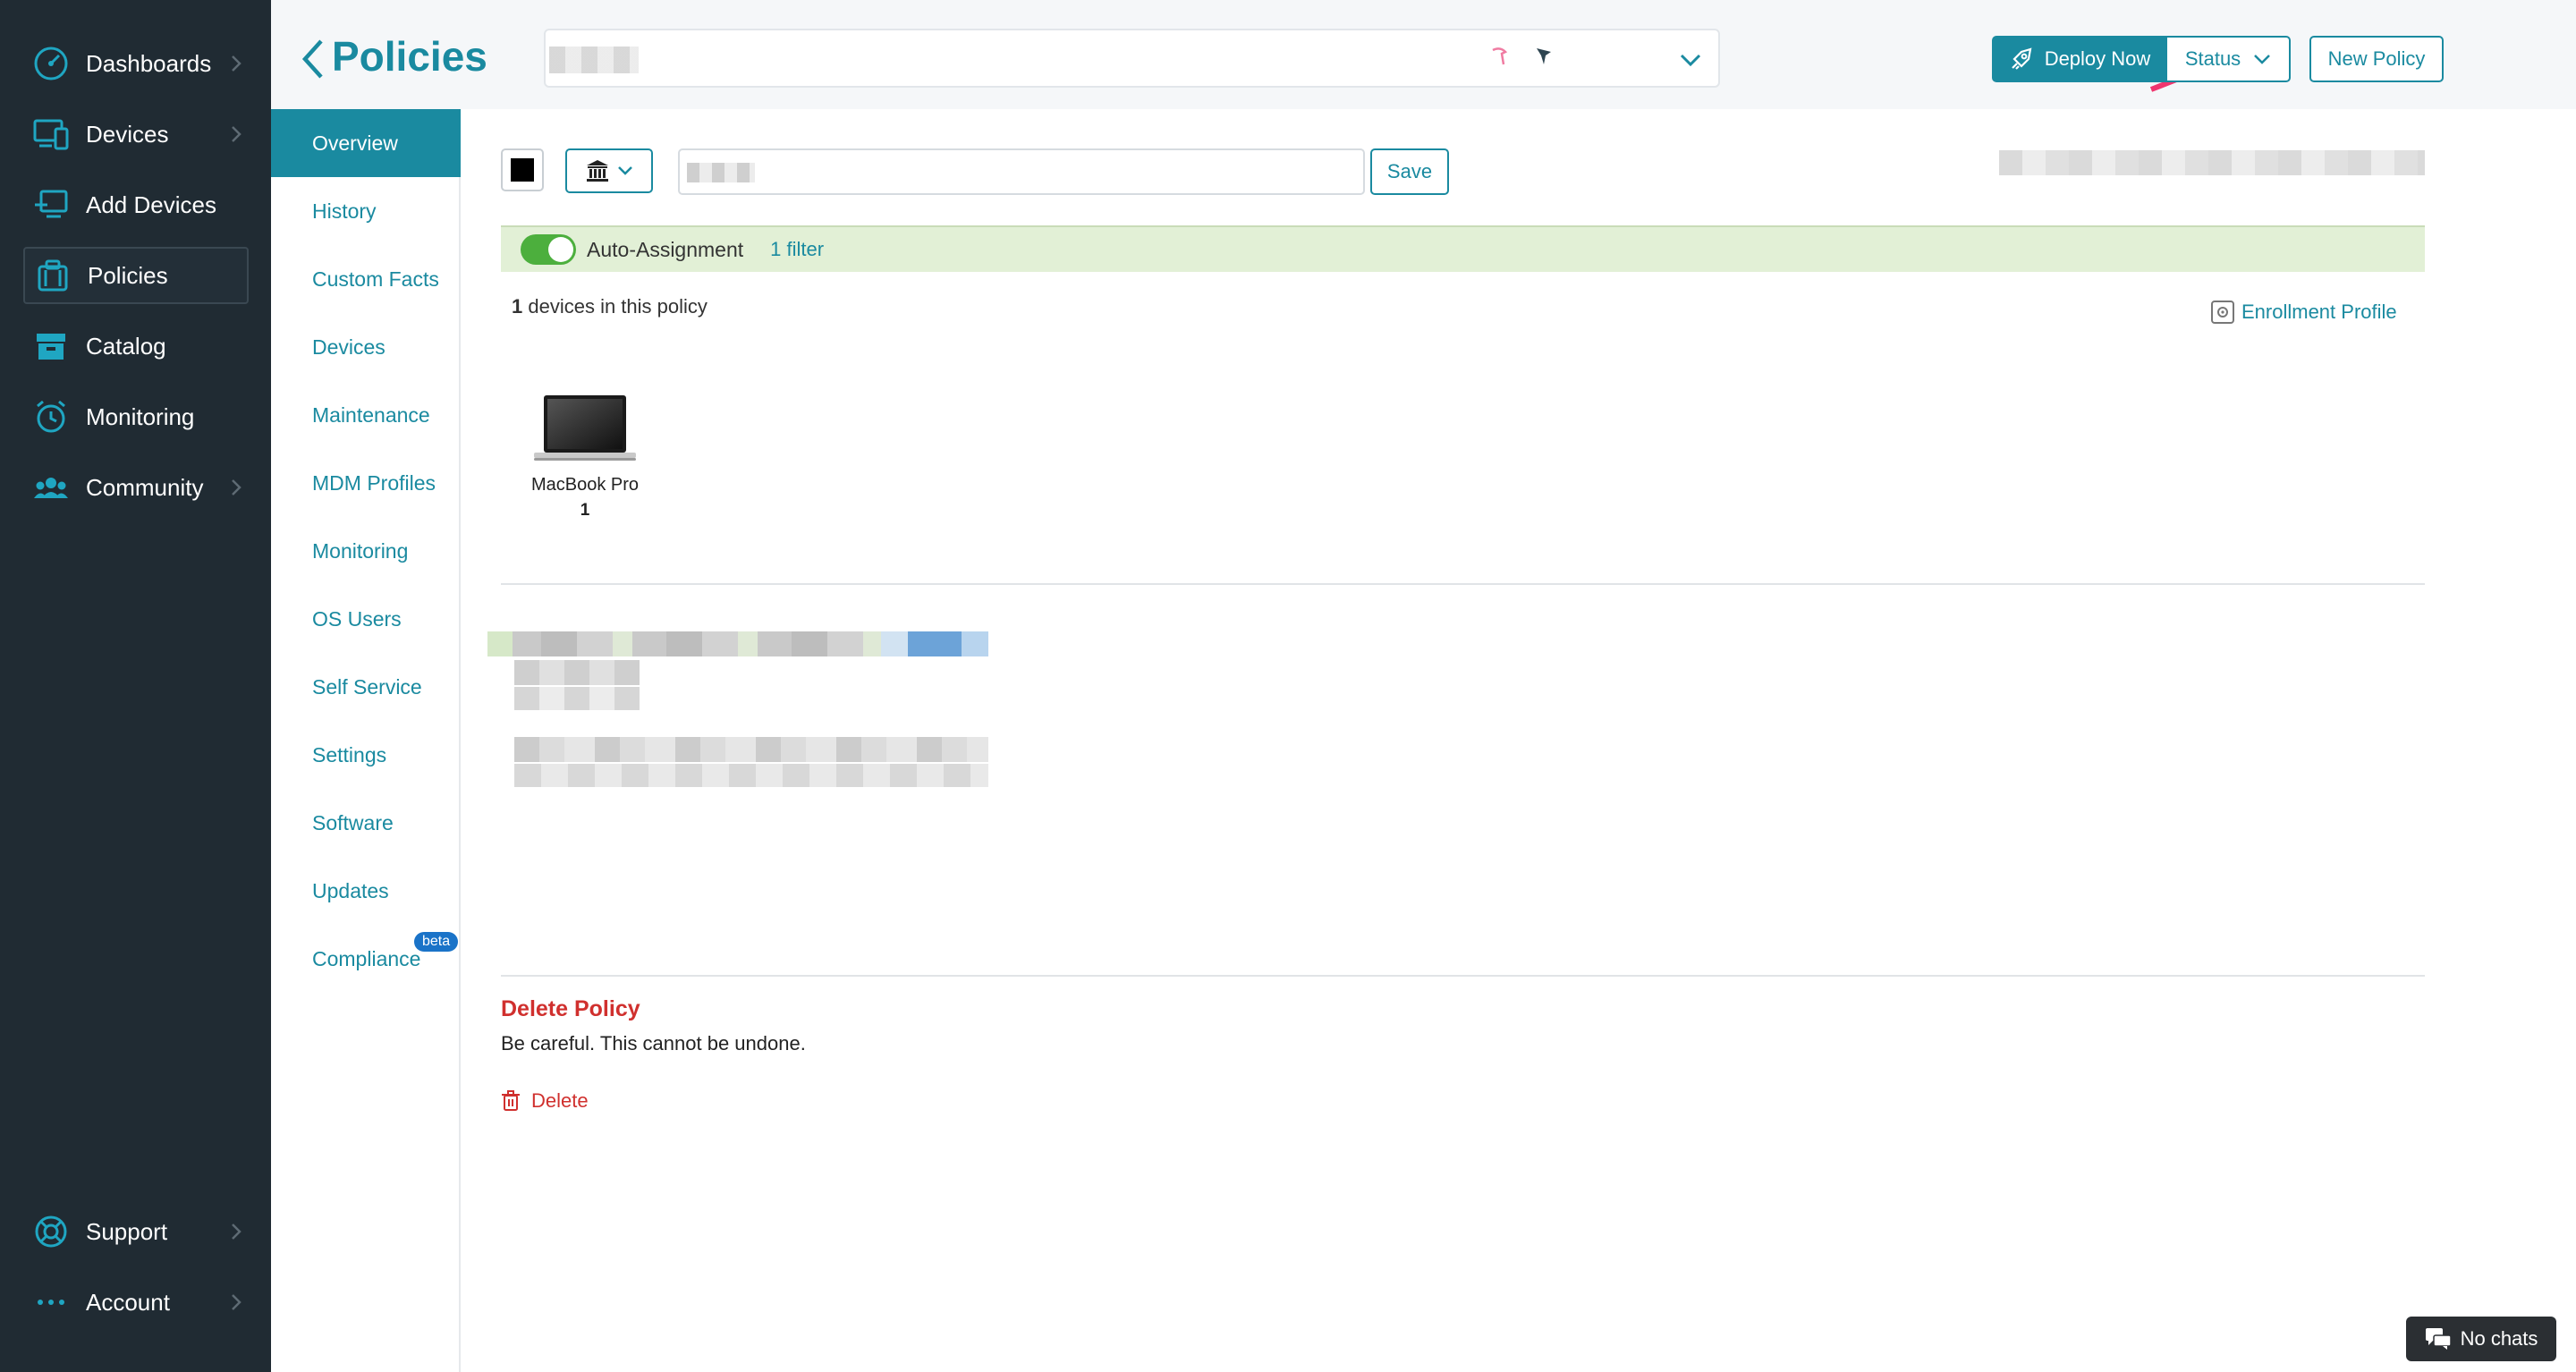 The image size is (2576, 1372). What do you see at coordinates (51, 1302) in the screenshot?
I see `more-dots-icon` at bounding box center [51, 1302].